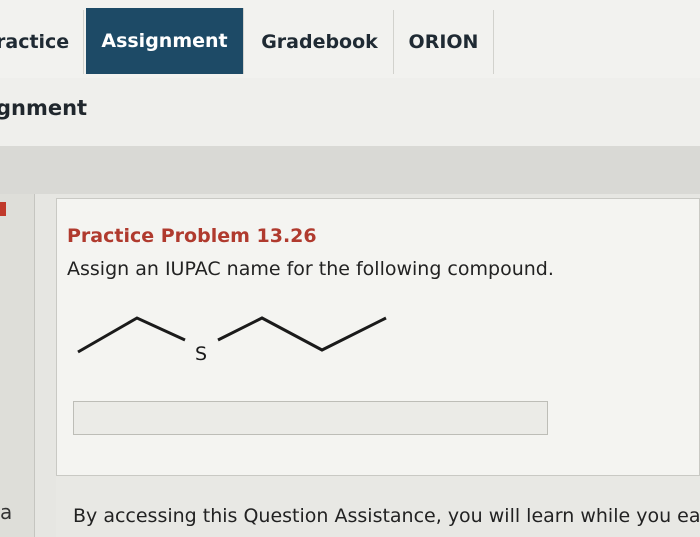 The width and height of the screenshot is (700, 537). Describe the element at coordinates (42, 42) in the screenshot. I see `tab-practice: ractice` at that location.